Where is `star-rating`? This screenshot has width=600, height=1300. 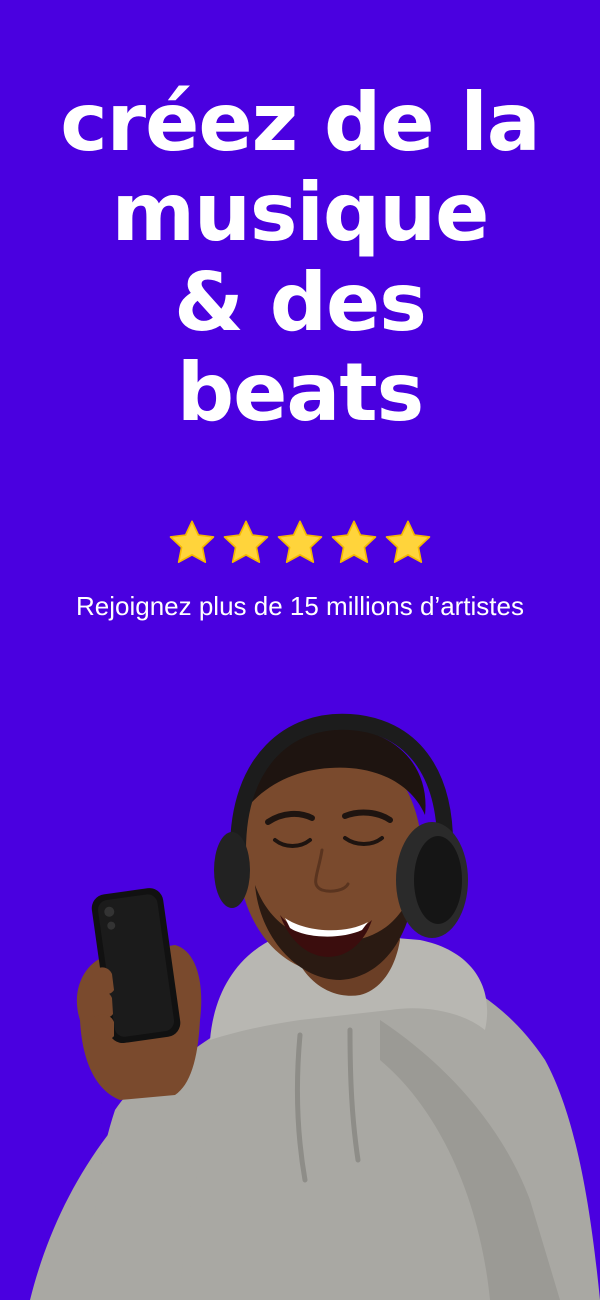
star-rating is located at coordinates (300, 545).